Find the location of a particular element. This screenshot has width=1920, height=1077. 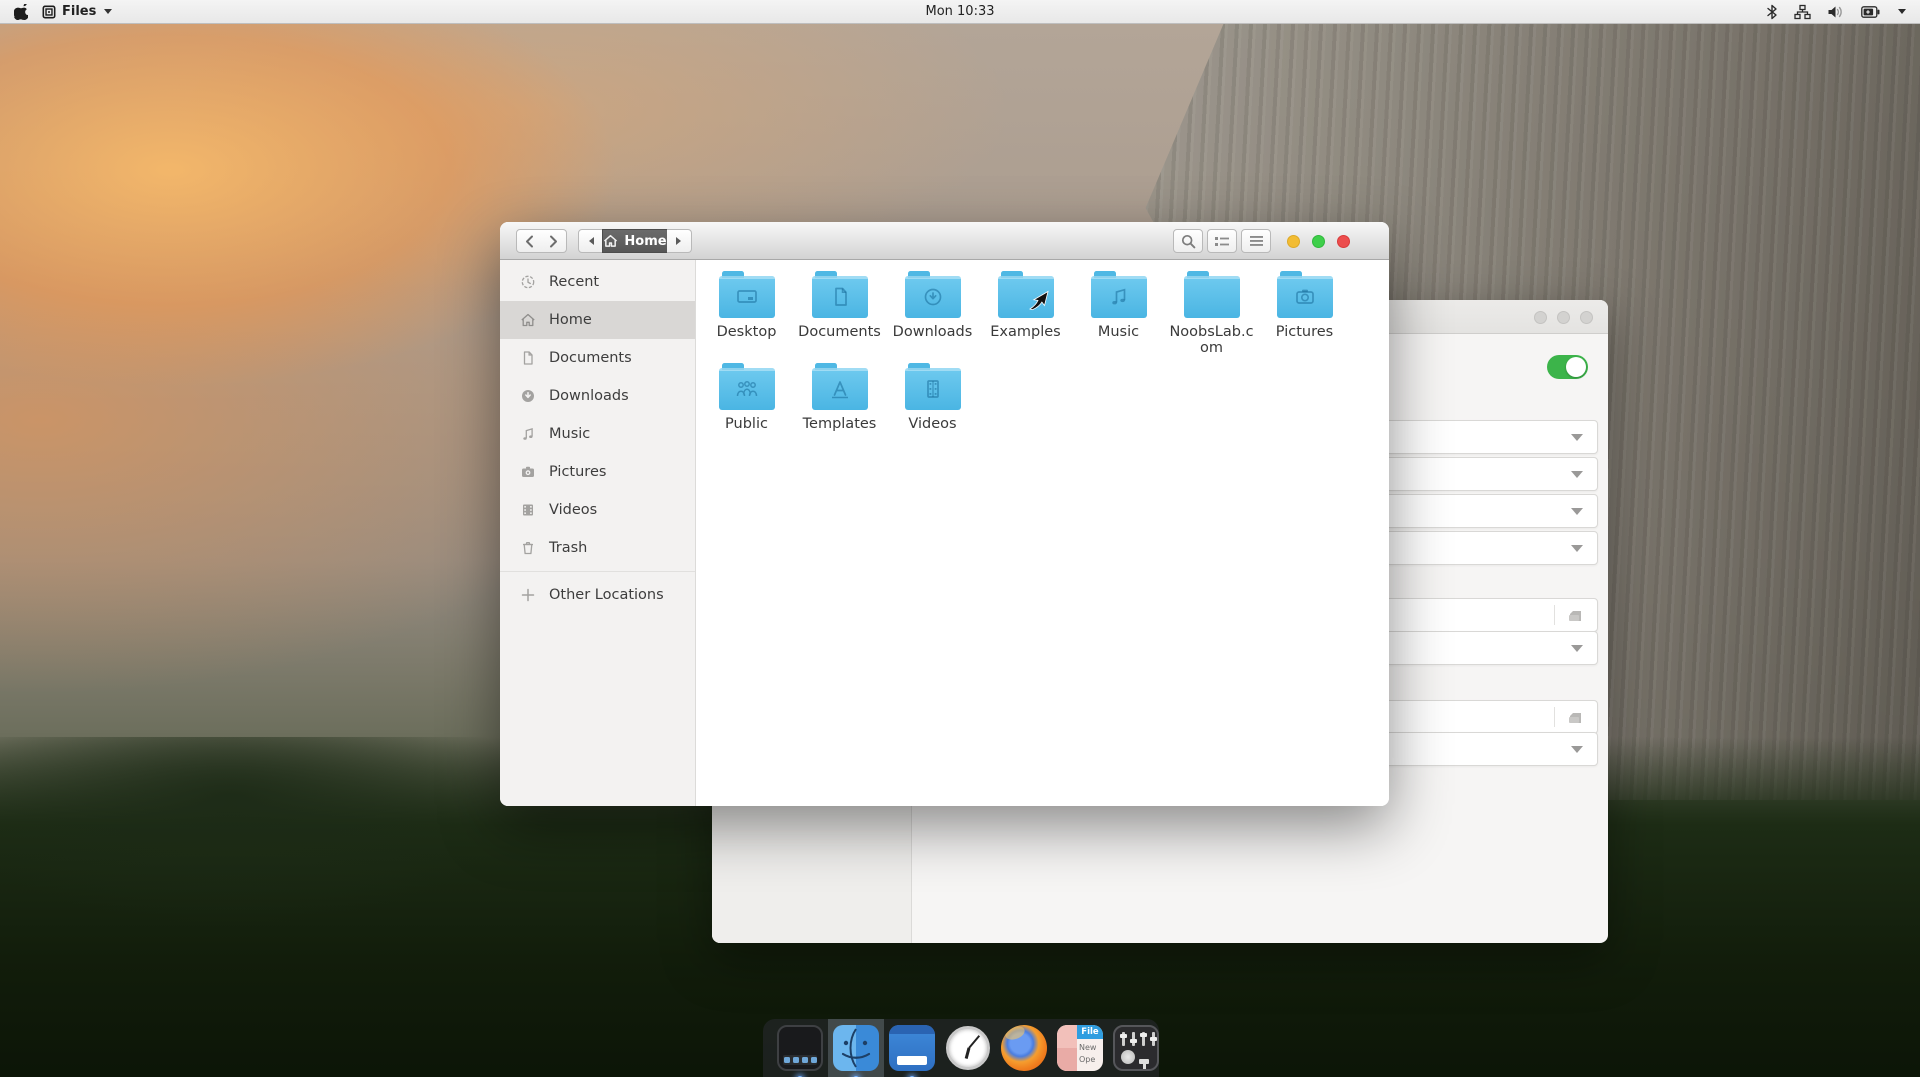

volume-icon is located at coordinates (1836, 12).